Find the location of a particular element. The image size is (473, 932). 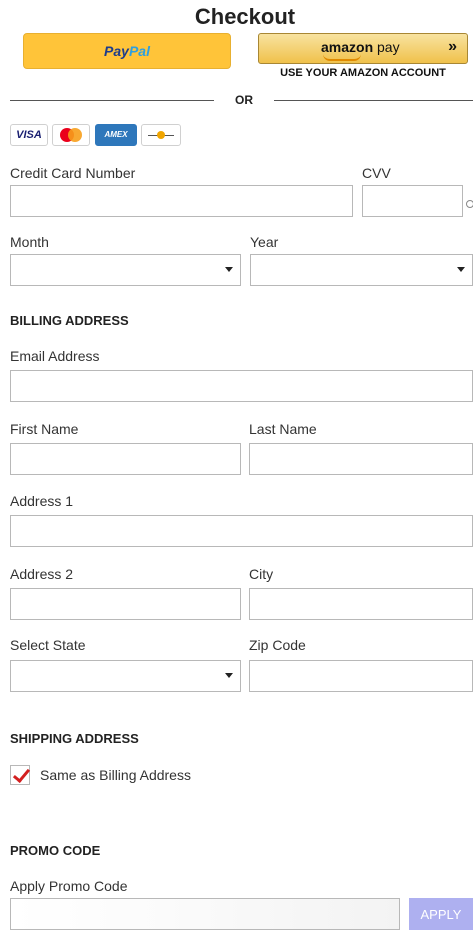

same-as-billing-checkbox is located at coordinates (20, 774).